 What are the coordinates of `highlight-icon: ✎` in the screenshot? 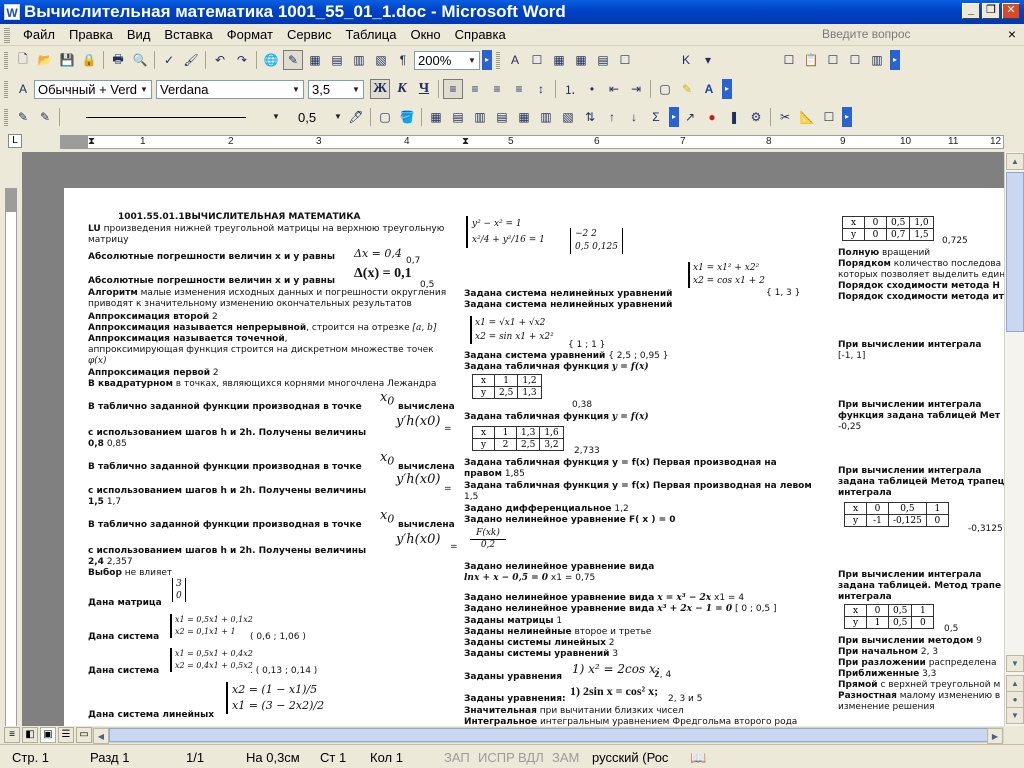 It's located at (687, 89).